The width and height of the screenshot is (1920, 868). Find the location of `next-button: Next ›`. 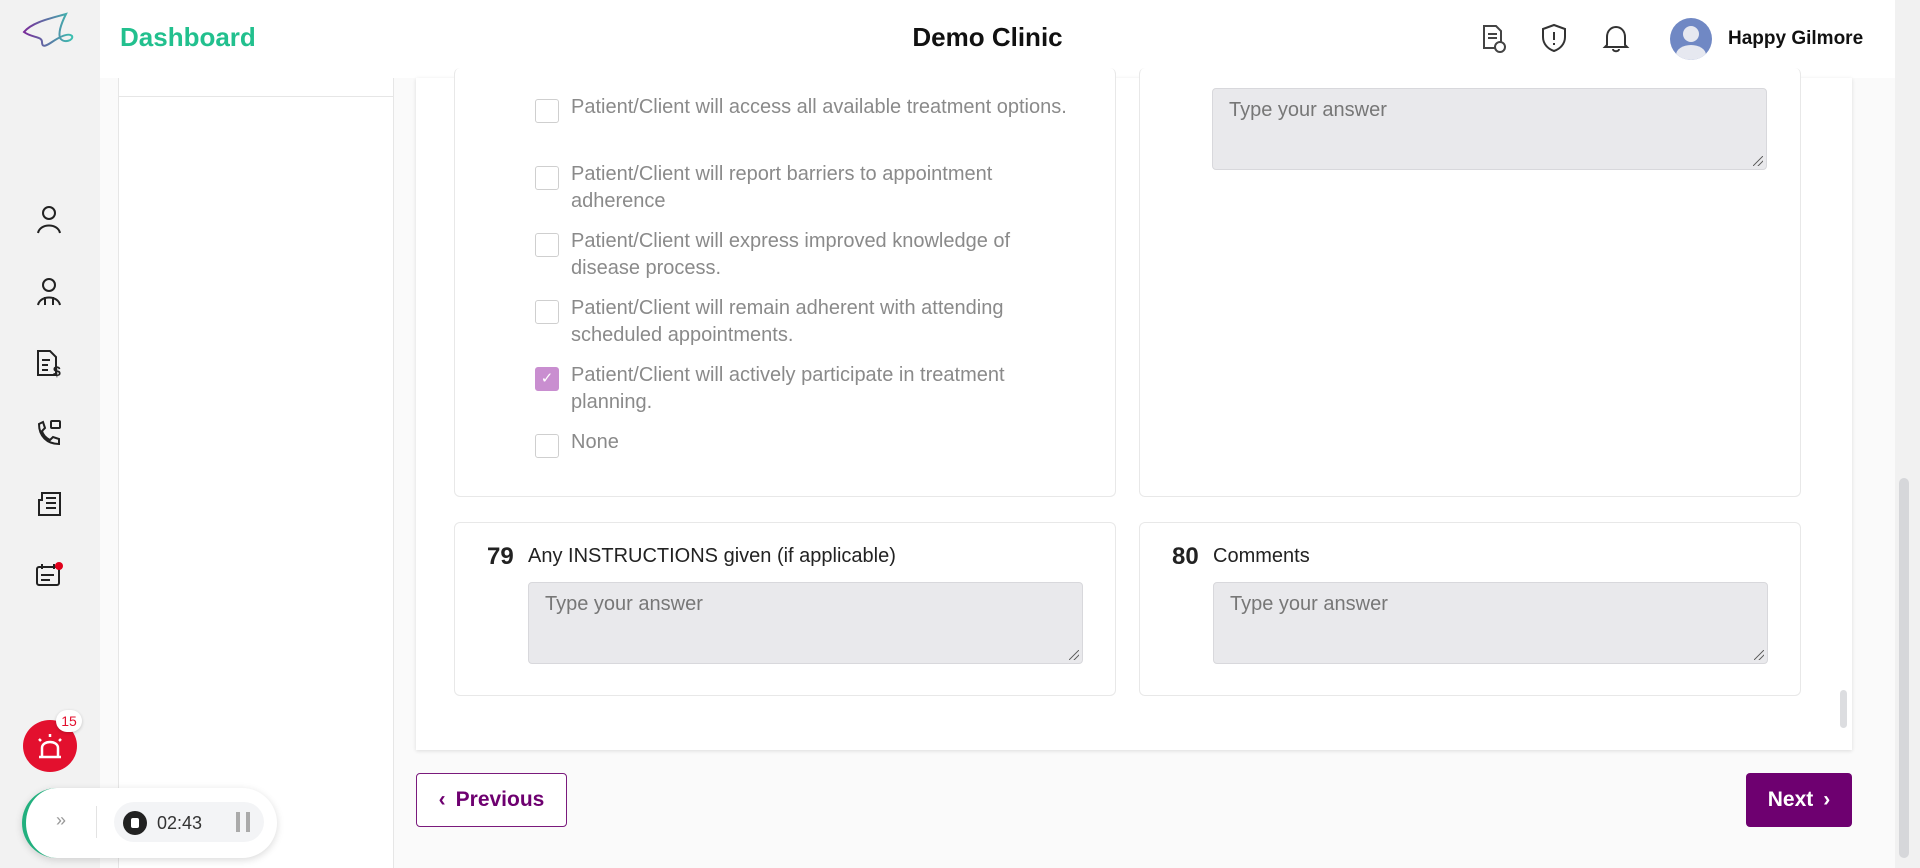

next-button: Next › is located at coordinates (1799, 800).